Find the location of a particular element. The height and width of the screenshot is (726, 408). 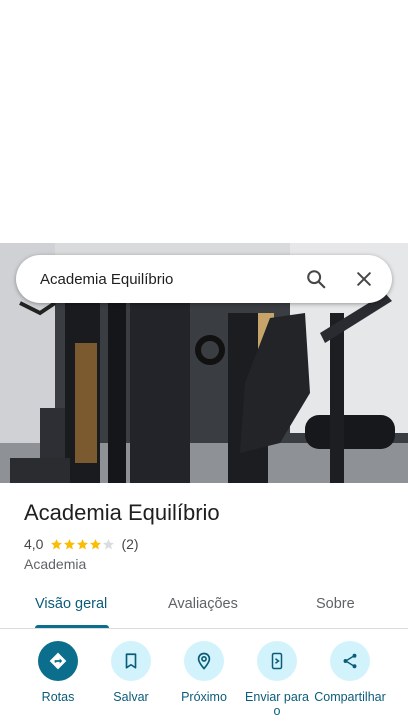

place-name: Academia Equilíbrio is located at coordinates (122, 512).